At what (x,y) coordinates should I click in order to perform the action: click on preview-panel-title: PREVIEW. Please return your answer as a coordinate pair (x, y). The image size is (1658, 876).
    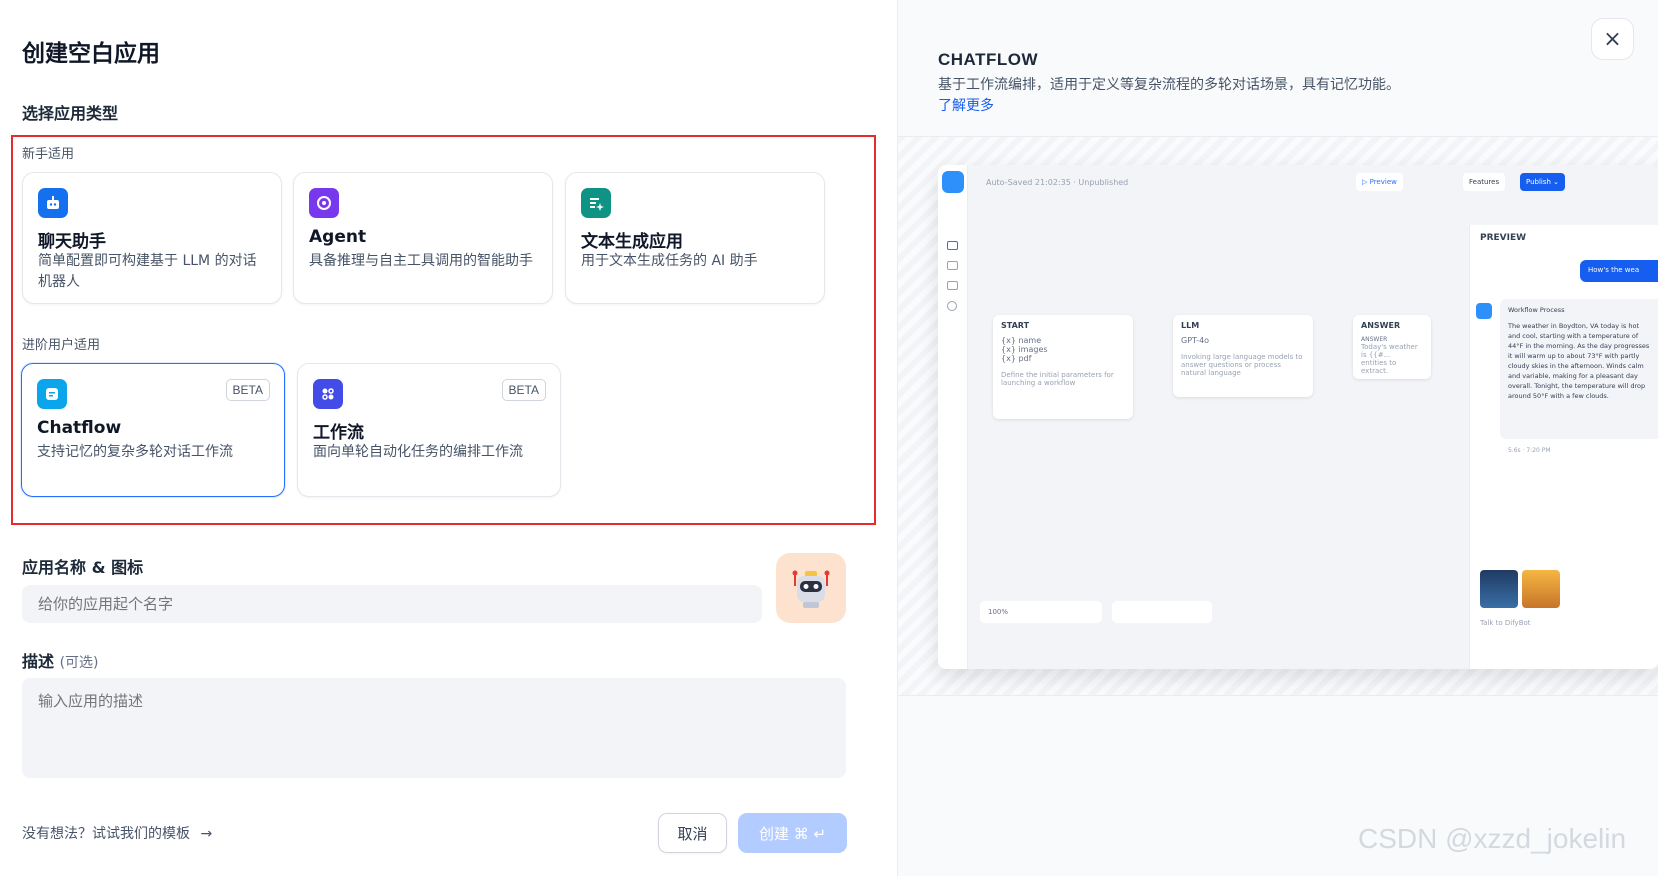
    Looking at the image, I should click on (1503, 238).